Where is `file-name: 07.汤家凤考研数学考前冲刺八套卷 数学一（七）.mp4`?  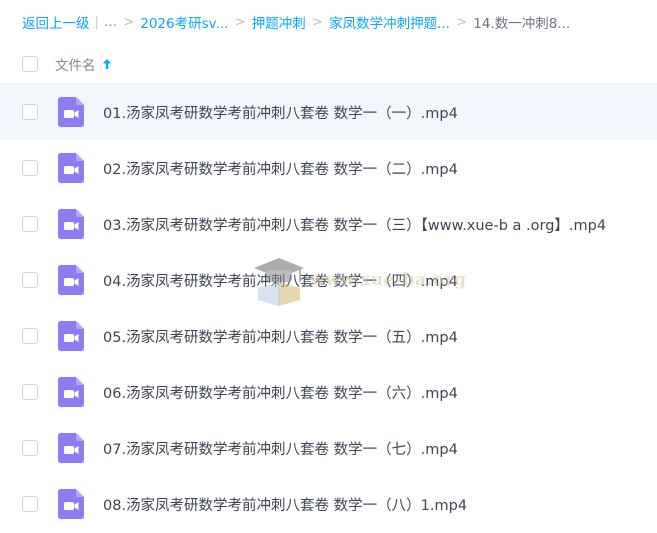 file-name: 07.汤家凤考研数学考前冲刺八套卷 数学一（七）.mp4 is located at coordinates (280, 448).